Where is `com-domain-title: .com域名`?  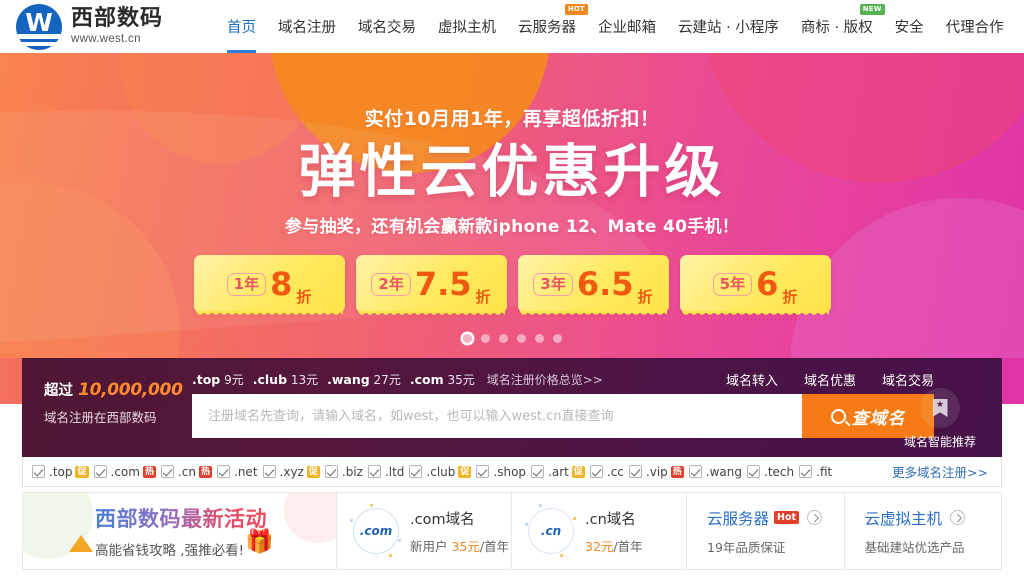 com-domain-title: .com域名 is located at coordinates (442, 519).